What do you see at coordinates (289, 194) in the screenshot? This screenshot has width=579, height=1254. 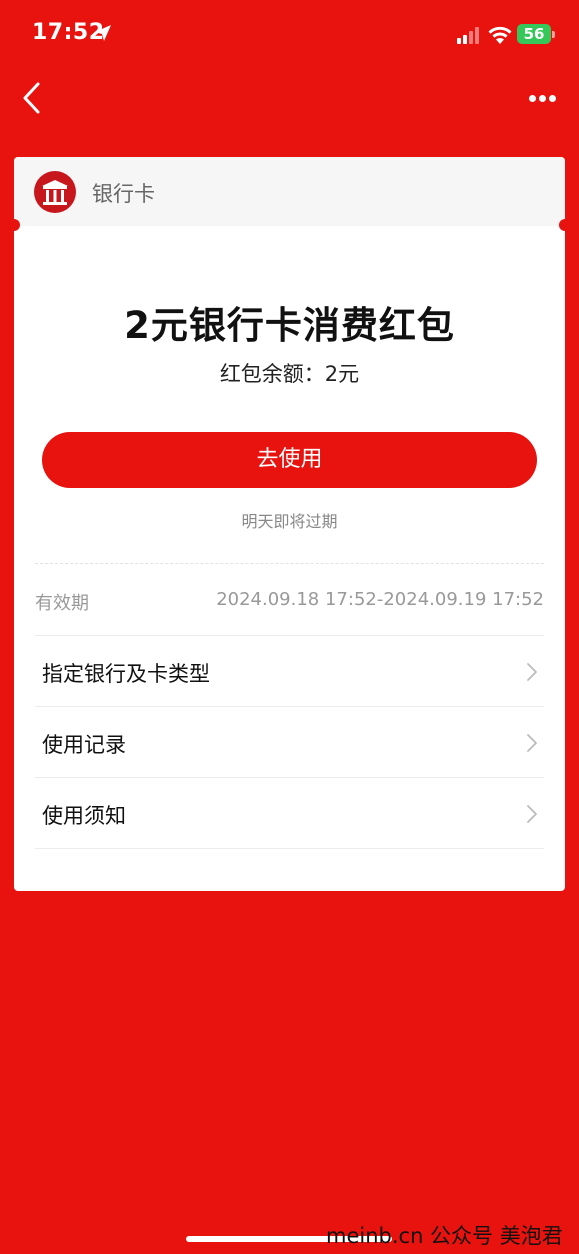 I see `card-header: 银行卡` at bounding box center [289, 194].